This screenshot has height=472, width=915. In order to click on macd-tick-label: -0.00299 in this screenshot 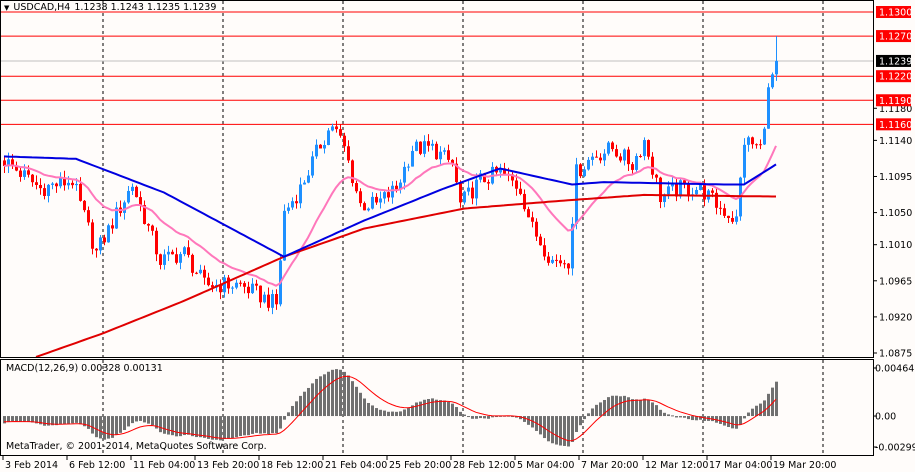, I will do `click(895, 448)`.